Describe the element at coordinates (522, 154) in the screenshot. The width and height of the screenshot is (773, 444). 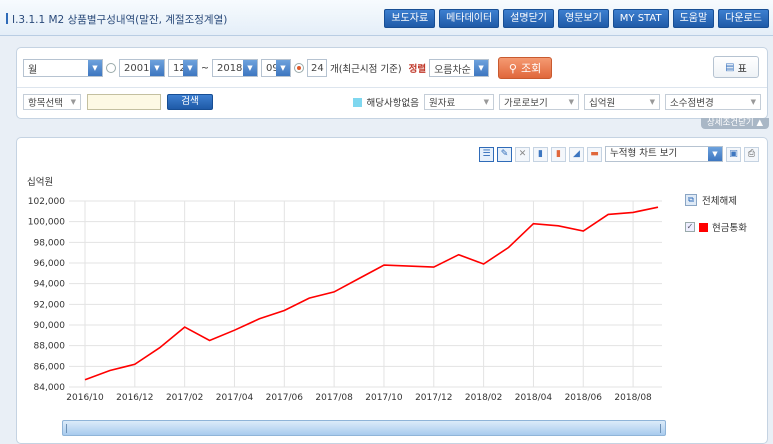
I see `scatter-chart-icon: ✕` at that location.